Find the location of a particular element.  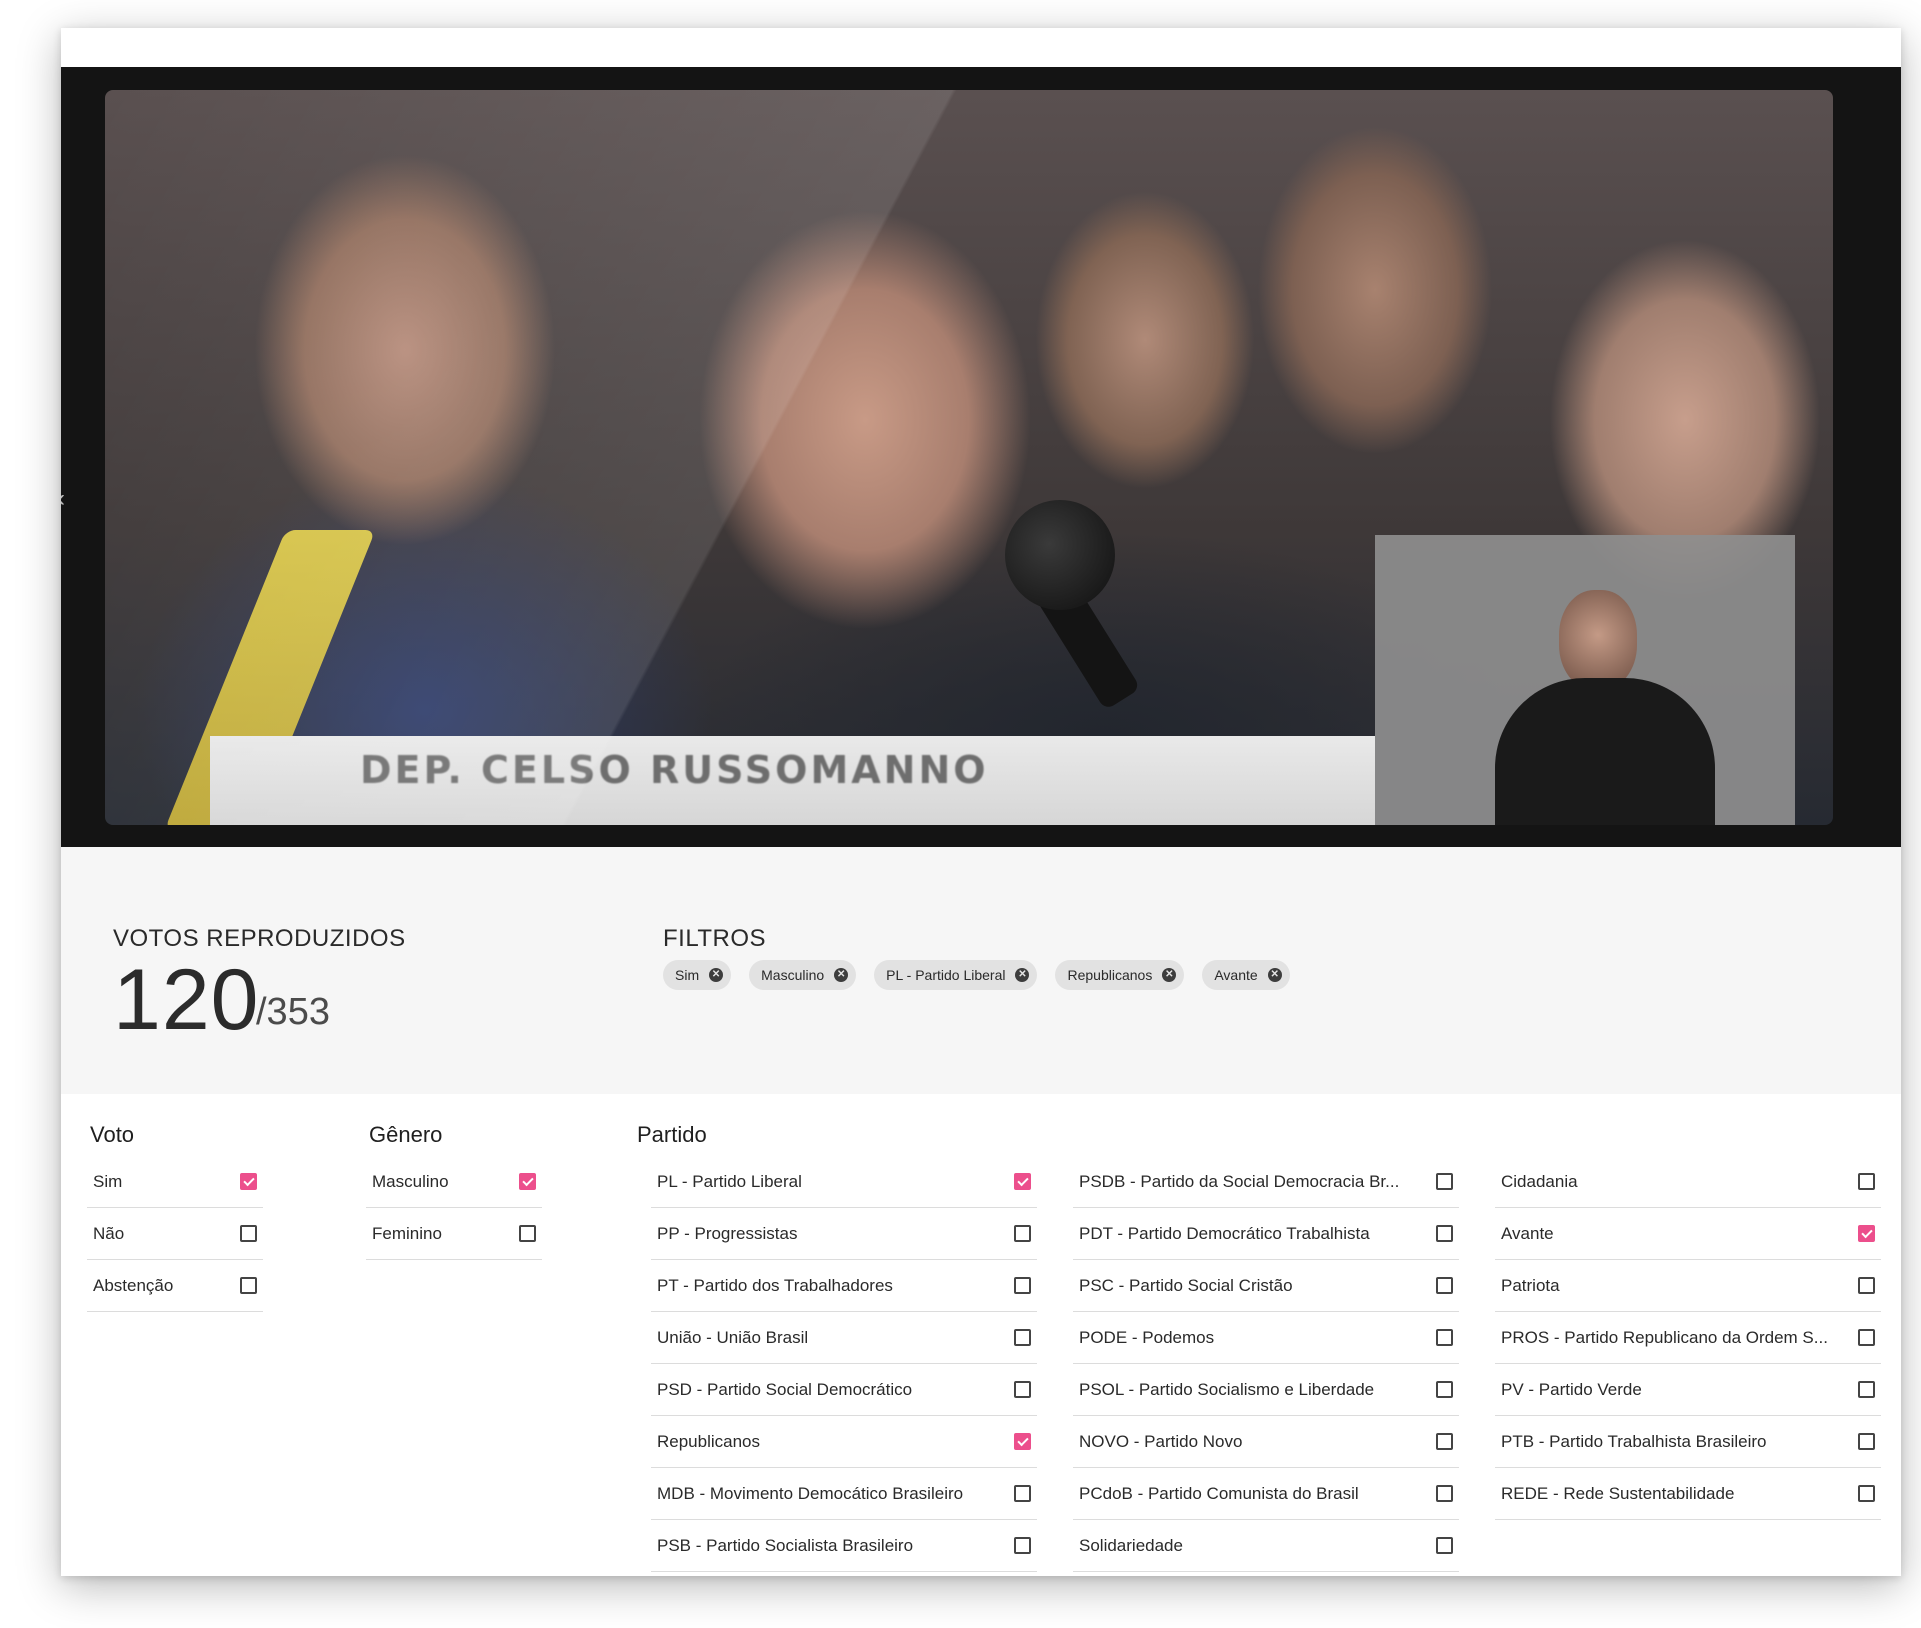

interpreter-body is located at coordinates (1605, 751).